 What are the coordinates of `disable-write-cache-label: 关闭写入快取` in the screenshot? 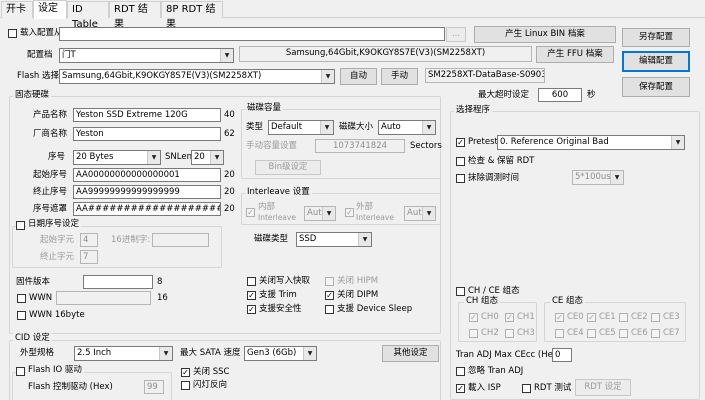 It's located at (285, 281).